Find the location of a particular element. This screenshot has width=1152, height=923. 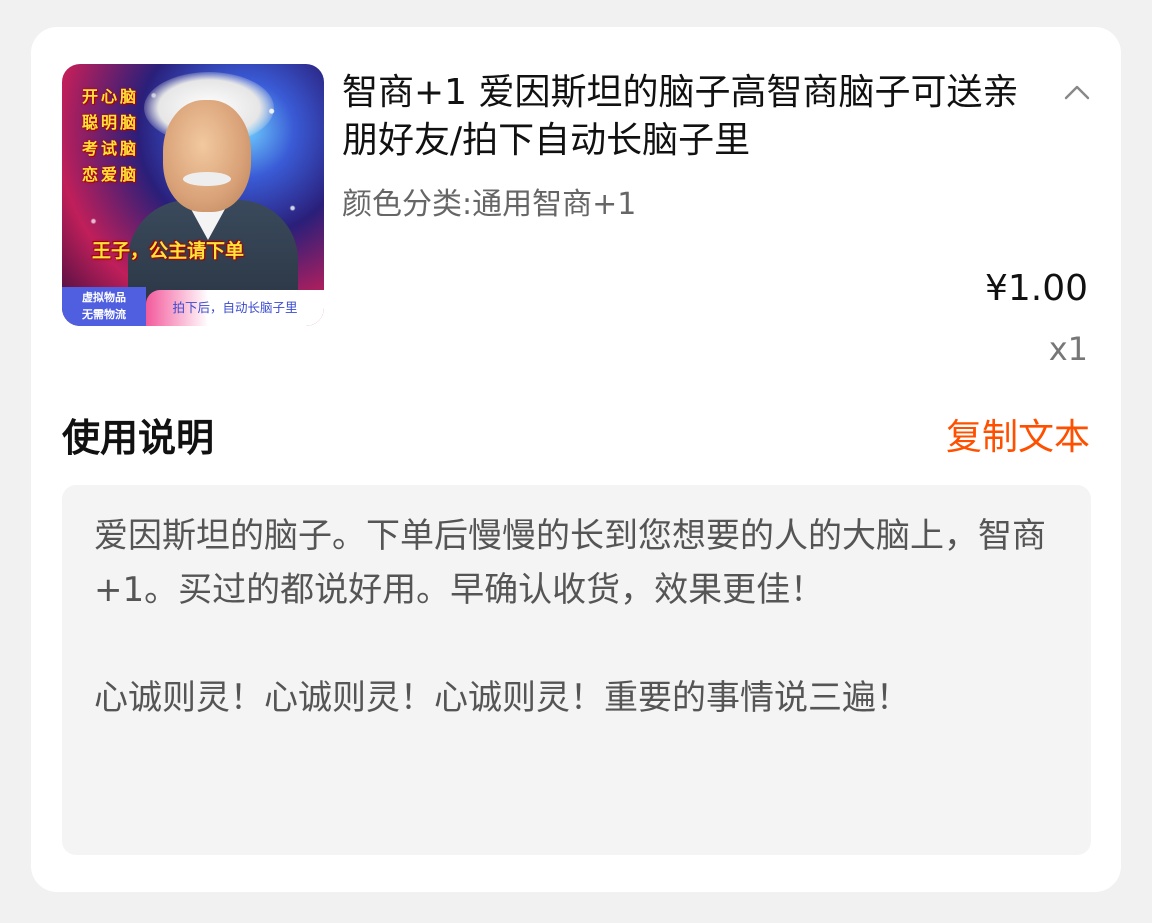

thumbnail-side-text: 开心脑 聪明脑 考试脑 恋爱脑 is located at coordinates (120, 136).